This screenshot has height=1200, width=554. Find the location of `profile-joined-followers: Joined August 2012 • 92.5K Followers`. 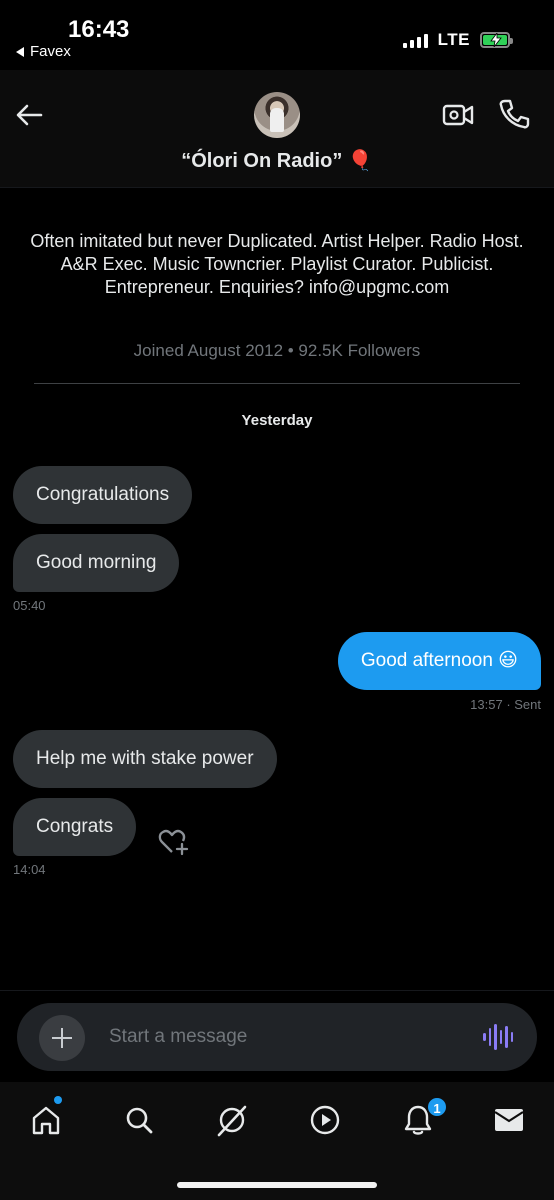

profile-joined-followers: Joined August 2012 • 92.5K Followers is located at coordinates (277, 350).